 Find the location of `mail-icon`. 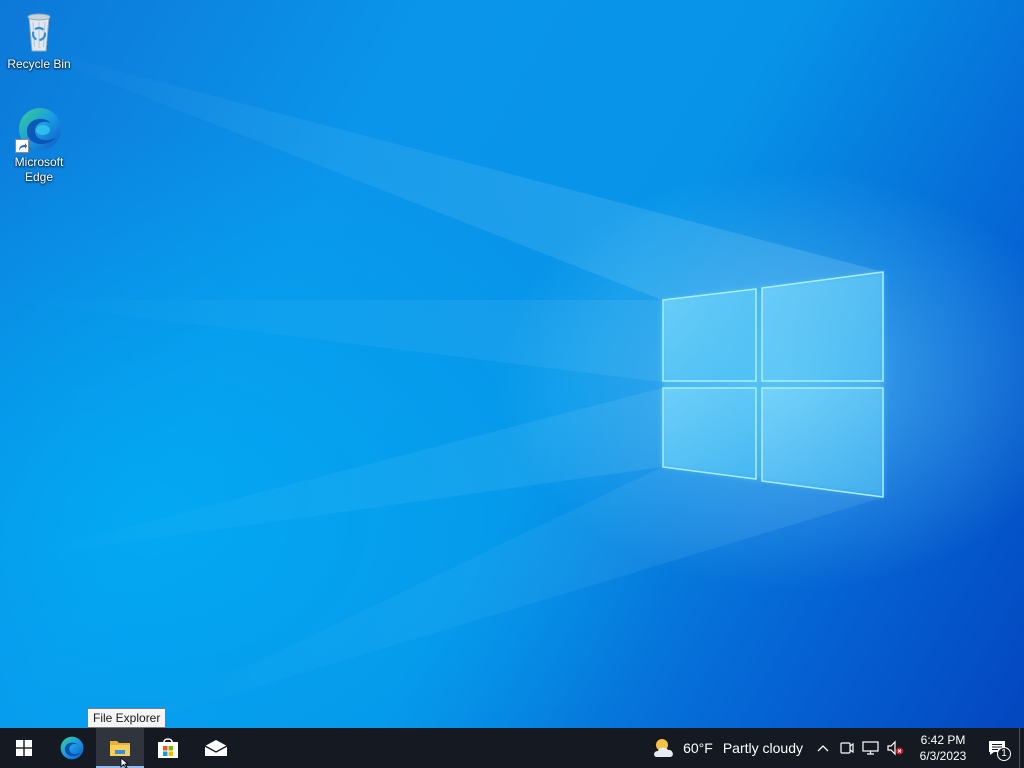

mail-icon is located at coordinates (216, 748).